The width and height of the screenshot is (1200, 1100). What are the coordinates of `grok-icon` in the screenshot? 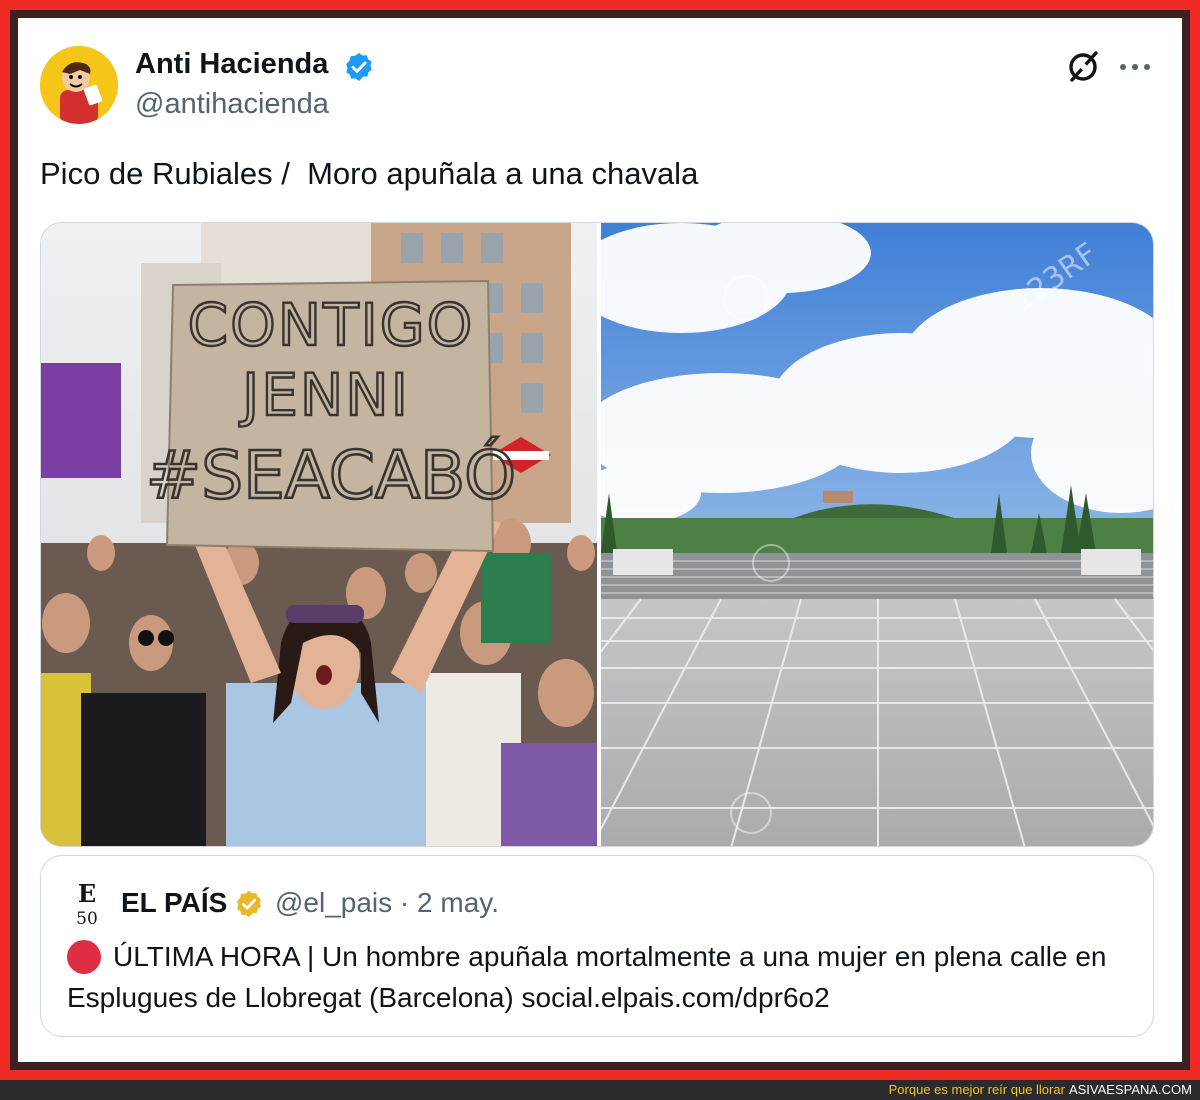 It's located at (1083, 67).